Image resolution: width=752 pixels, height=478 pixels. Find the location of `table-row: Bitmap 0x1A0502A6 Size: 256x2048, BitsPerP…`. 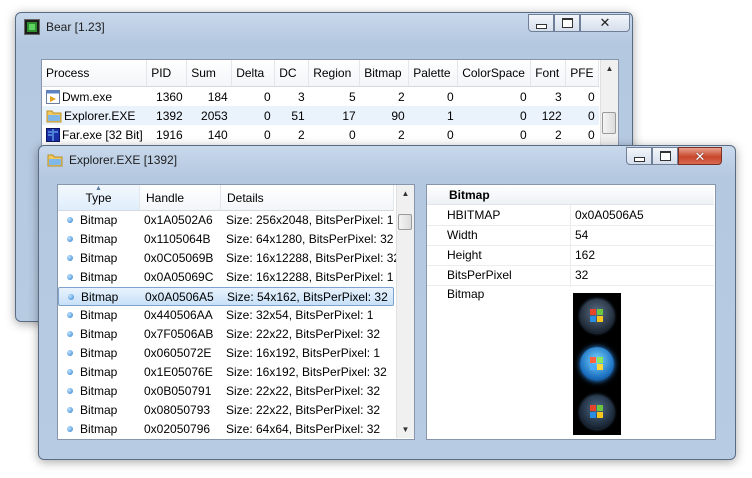

table-row: Bitmap 0x1A0502A6 Size: 256x2048, BitsPerP… is located at coordinates (226, 220).